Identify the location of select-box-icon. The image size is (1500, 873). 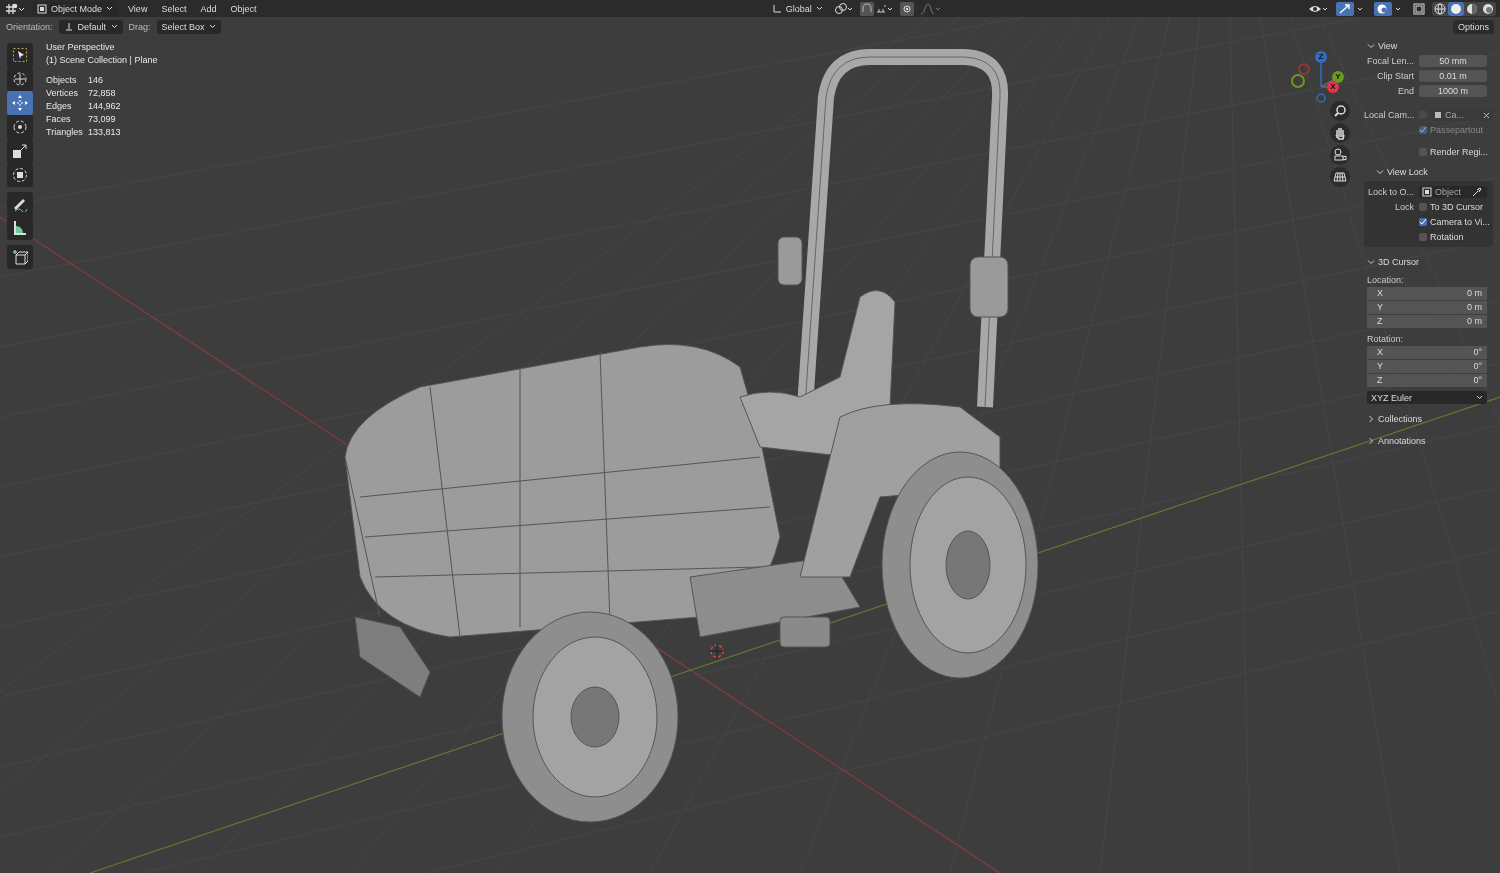
(20, 55).